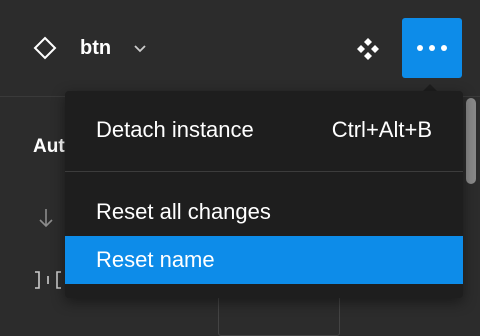 The height and width of the screenshot is (336, 480). Describe the element at coordinates (264, 260) in the screenshot. I see `menu-item-reset-name: Reset name` at that location.